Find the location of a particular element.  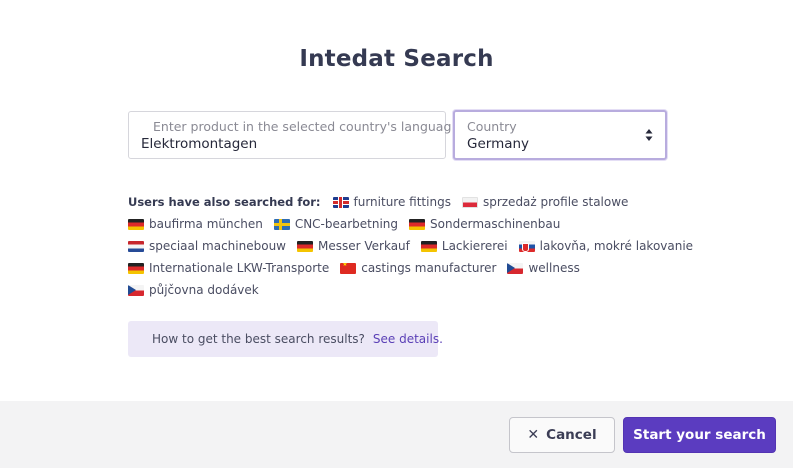

suggestion-tag: CNC-bearbetning is located at coordinates (336, 224).